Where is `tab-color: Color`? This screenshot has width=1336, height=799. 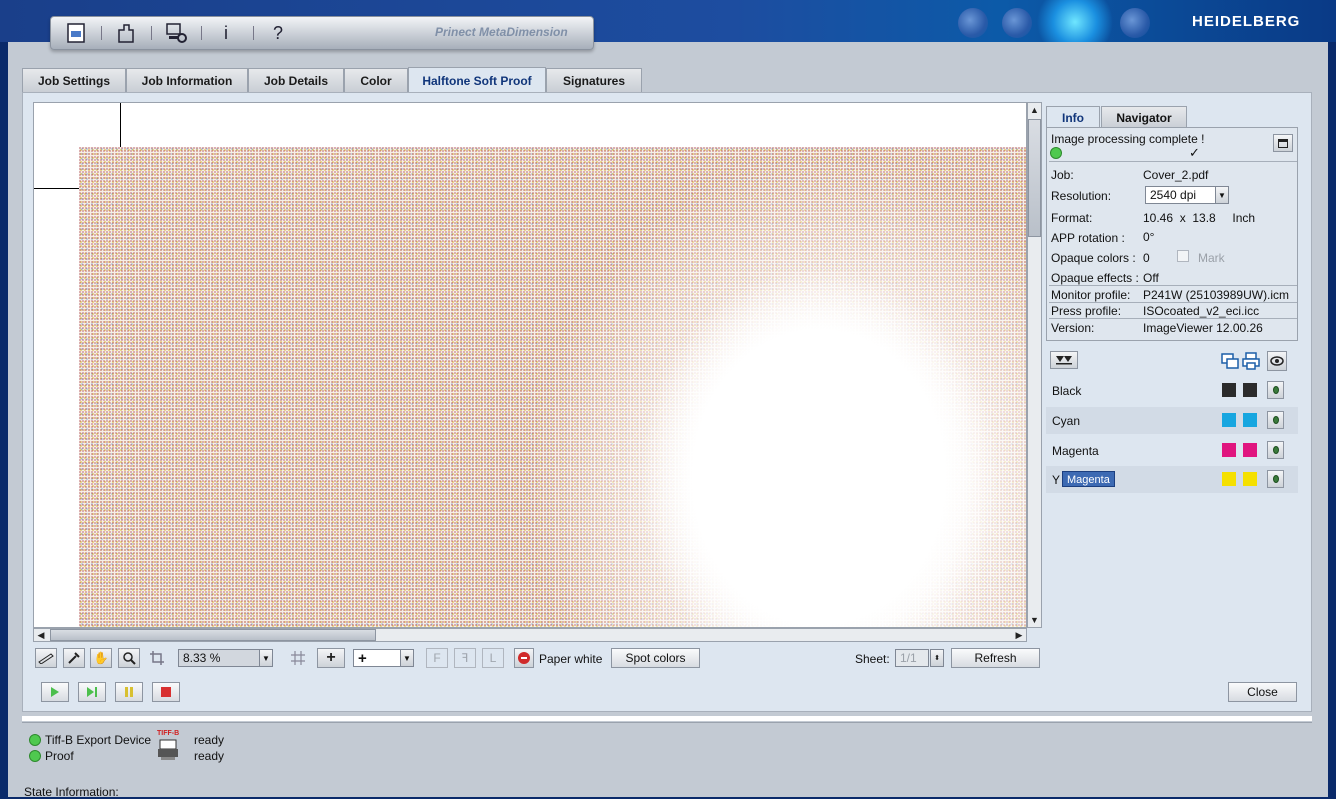 tab-color: Color is located at coordinates (376, 80).